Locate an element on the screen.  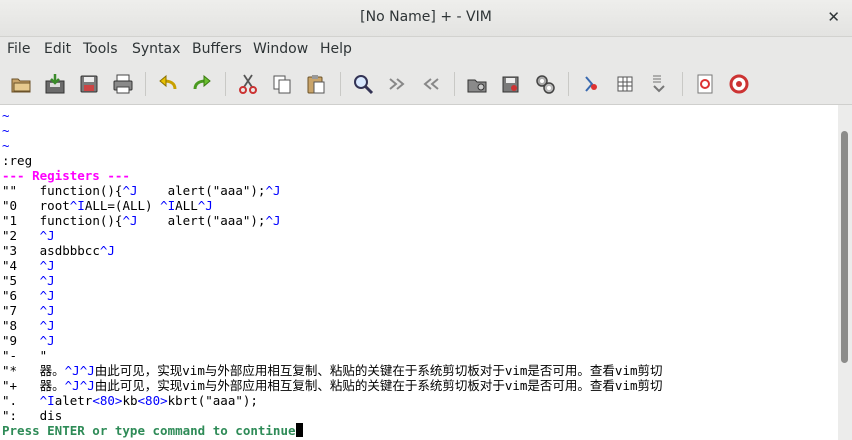
menu-edit: Edit is located at coordinates (57, 49).